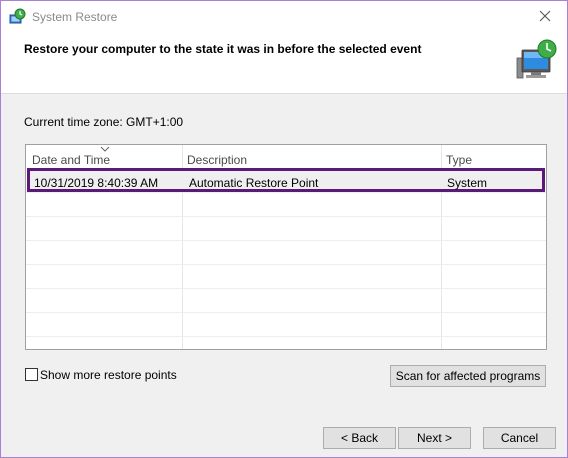 The image size is (568, 458). I want to click on column-header-description: Description, so click(217, 157).